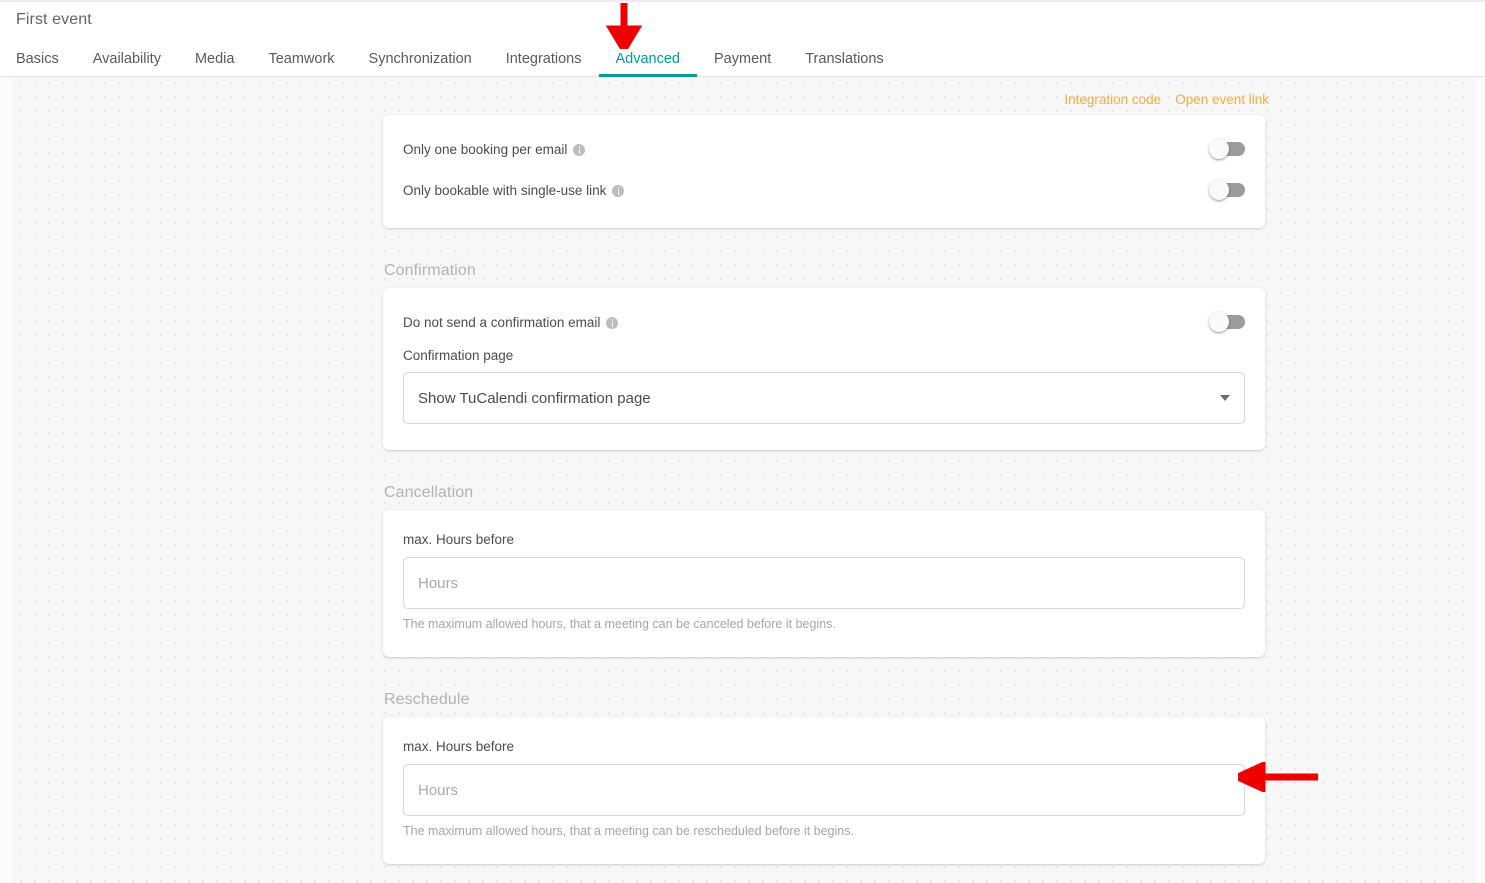 The height and width of the screenshot is (883, 1485). I want to click on section-heading-reschedule: Reschedule, so click(427, 699).